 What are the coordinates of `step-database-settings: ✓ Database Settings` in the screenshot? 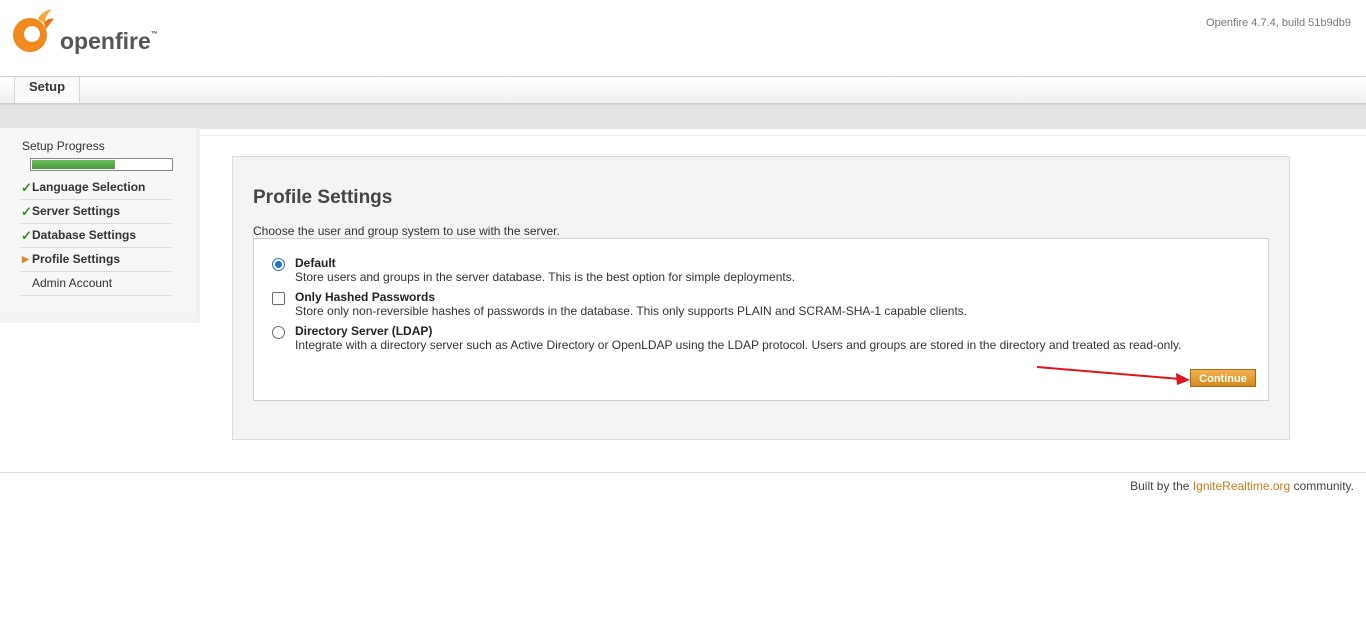 It's located at (96, 236).